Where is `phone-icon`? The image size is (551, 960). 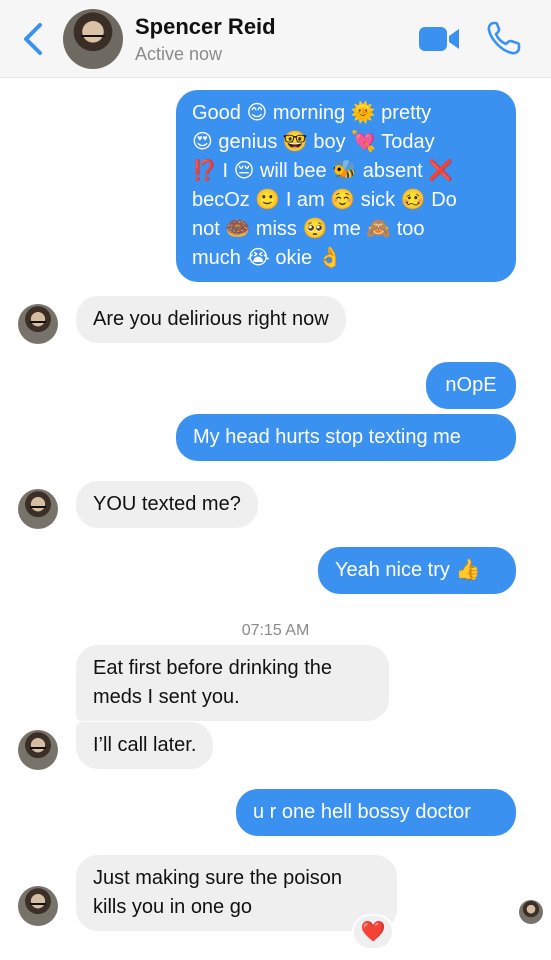
phone-icon is located at coordinates (504, 38).